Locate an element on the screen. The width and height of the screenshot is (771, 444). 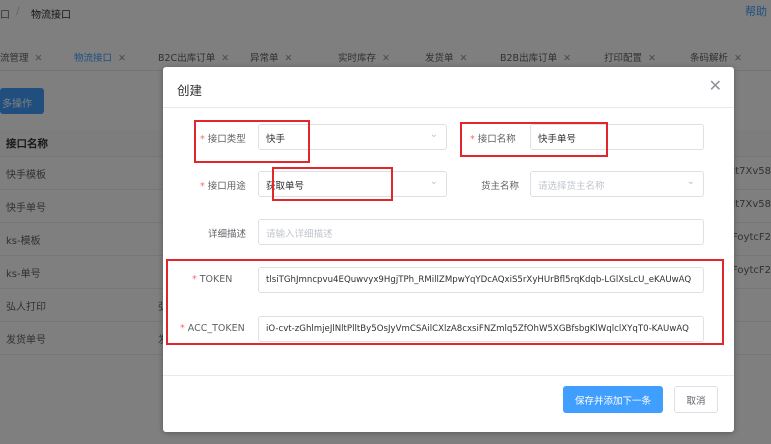
owner-name-select: 请选择货主名称 ⌄ is located at coordinates (617, 184).